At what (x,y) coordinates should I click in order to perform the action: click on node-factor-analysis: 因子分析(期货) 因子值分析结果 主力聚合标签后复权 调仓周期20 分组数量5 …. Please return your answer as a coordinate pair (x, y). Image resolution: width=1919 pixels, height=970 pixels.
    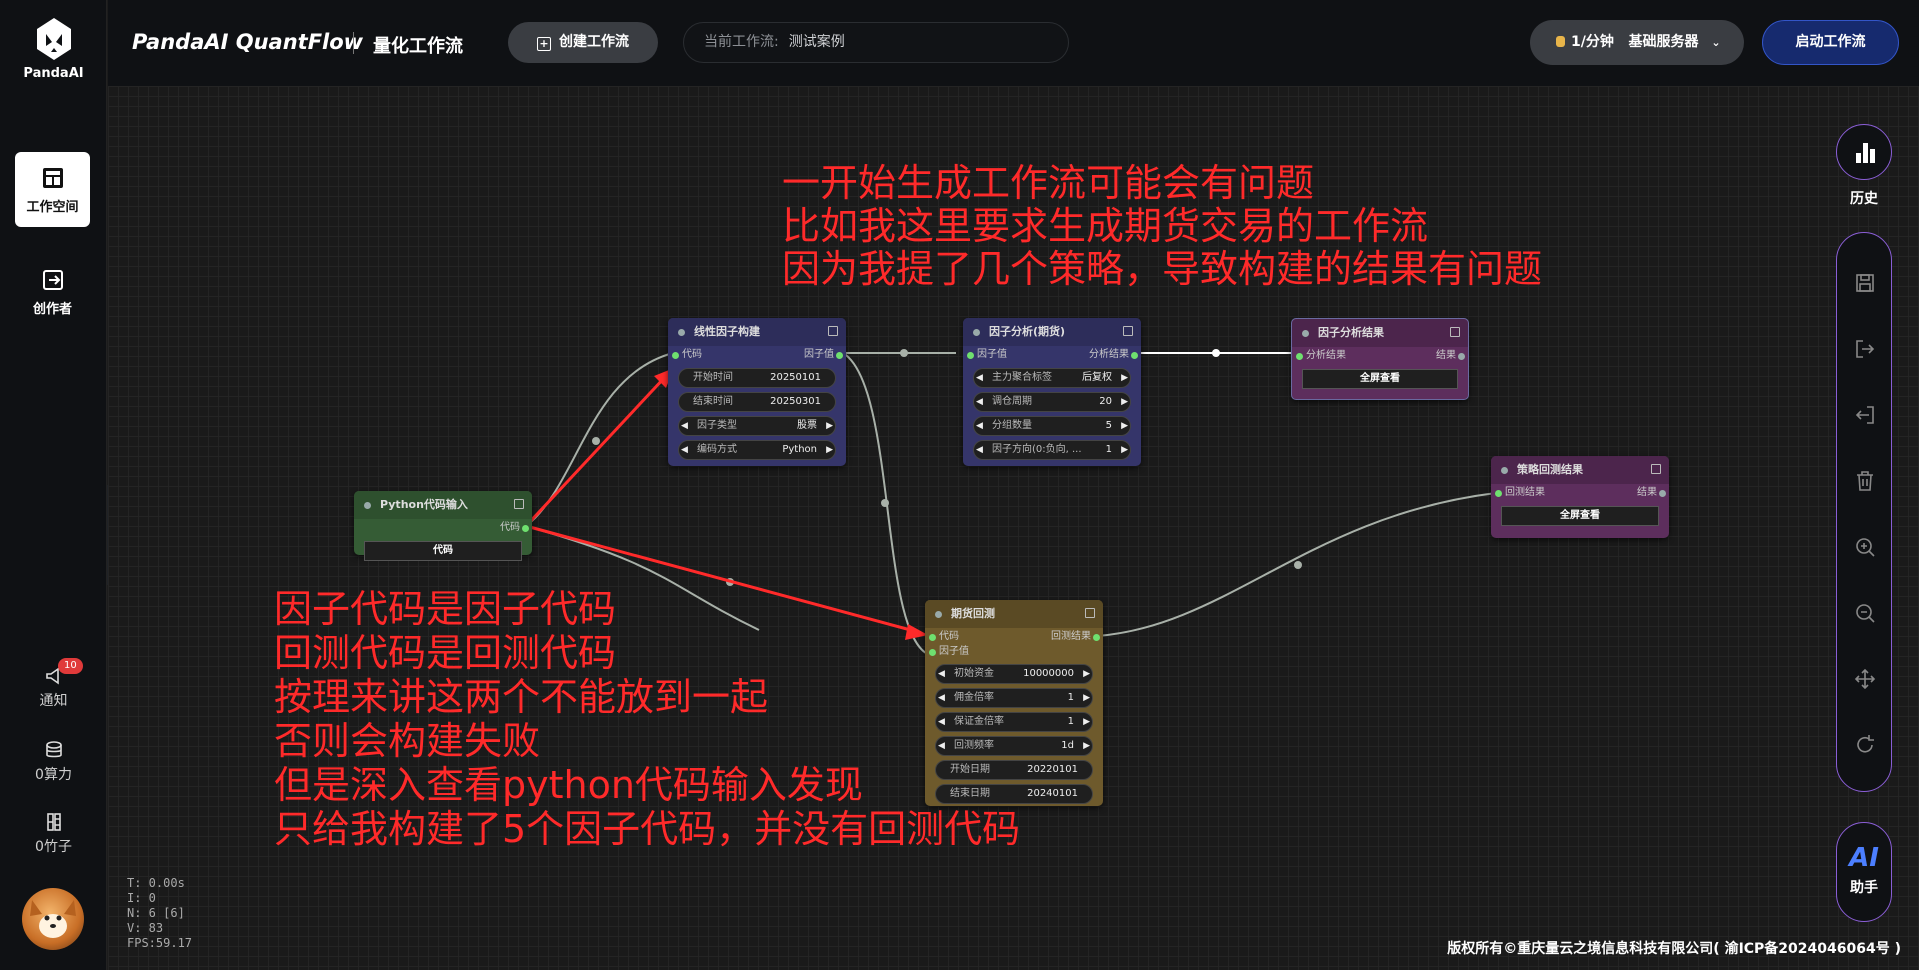
    Looking at the image, I should click on (1052, 392).